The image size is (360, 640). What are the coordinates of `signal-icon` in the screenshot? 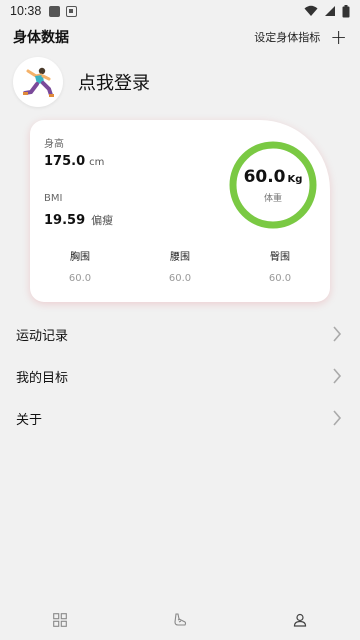 It's located at (330, 11).